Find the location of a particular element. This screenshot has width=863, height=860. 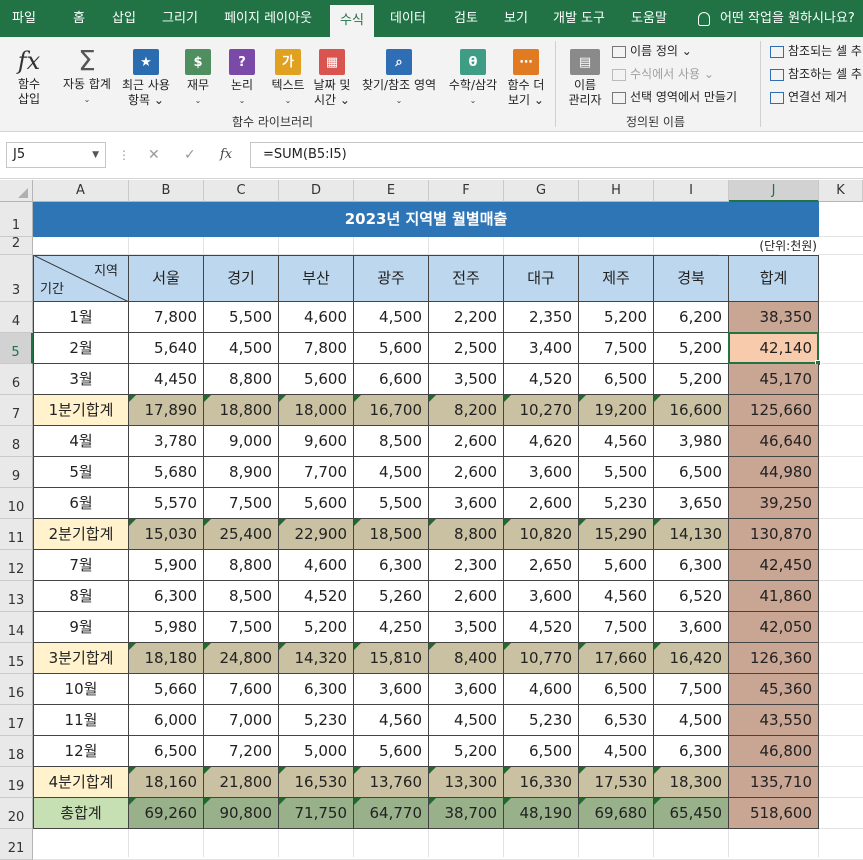

trace-dependents-button: 참조하는 셀 추 is located at coordinates (816, 74).